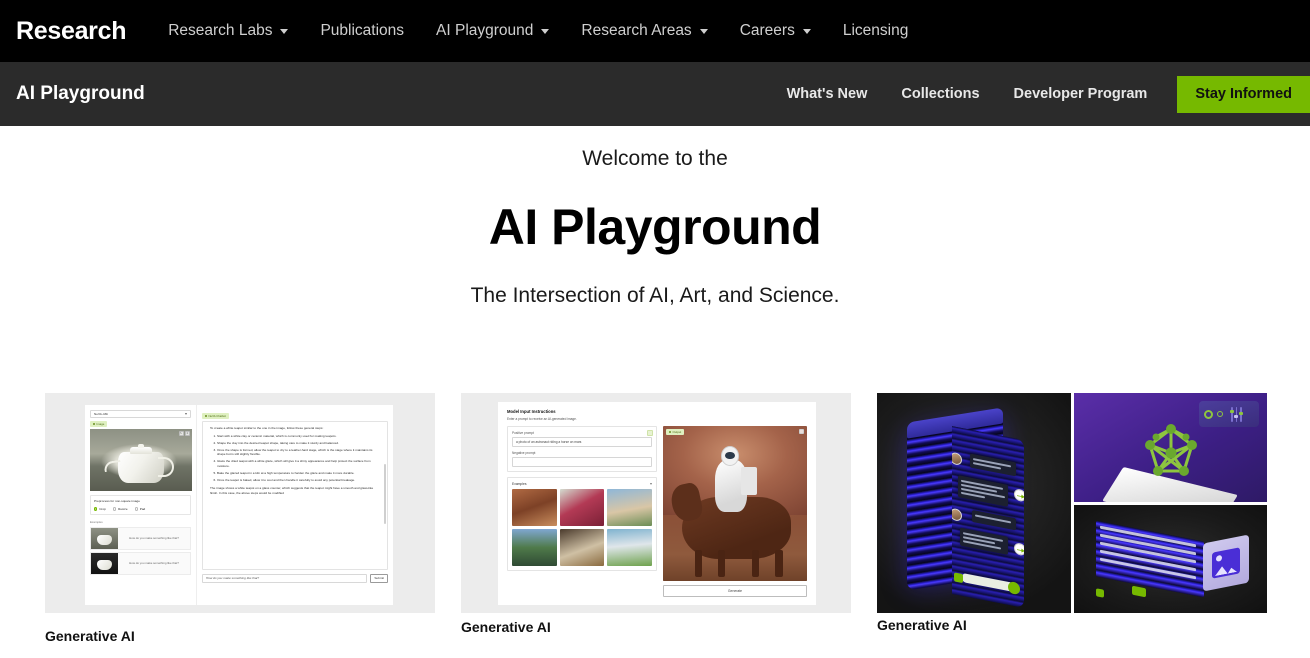 The width and height of the screenshot is (1310, 658). I want to click on section-title: AI Playground, so click(80, 93).